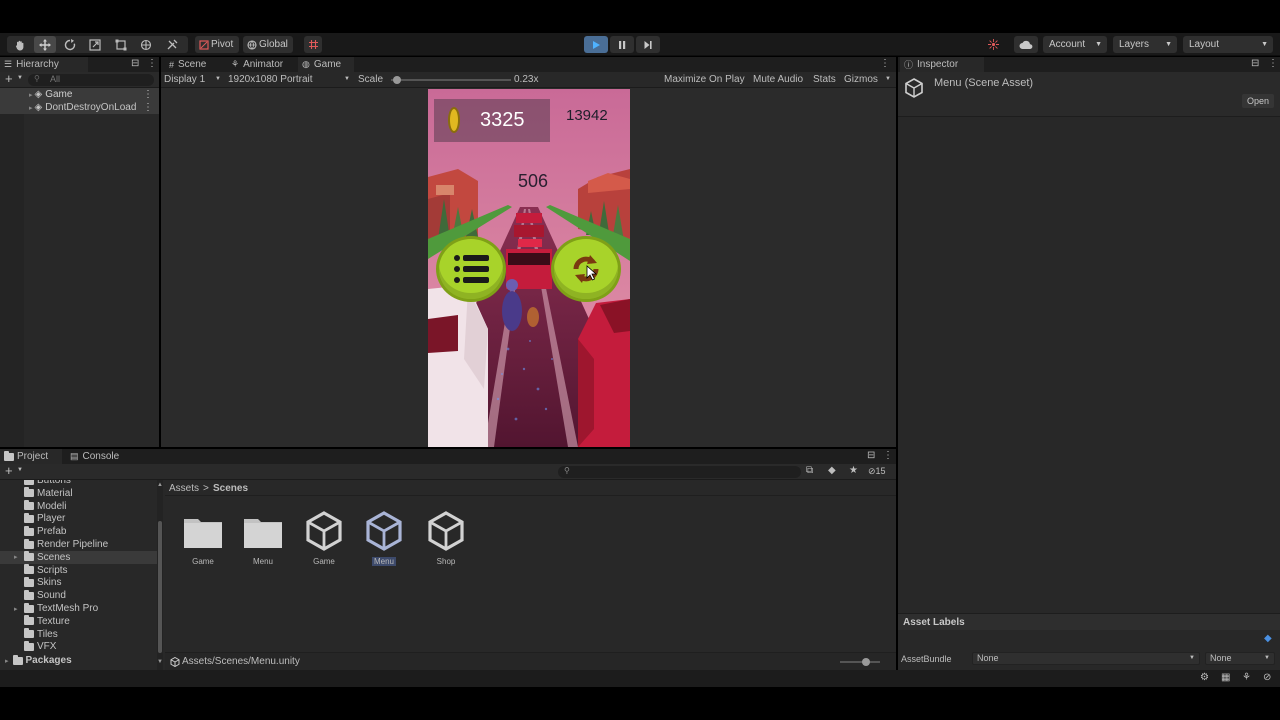 This screenshot has height=720, width=1280. What do you see at coordinates (993, 44) in the screenshot?
I see `collab-icon` at bounding box center [993, 44].